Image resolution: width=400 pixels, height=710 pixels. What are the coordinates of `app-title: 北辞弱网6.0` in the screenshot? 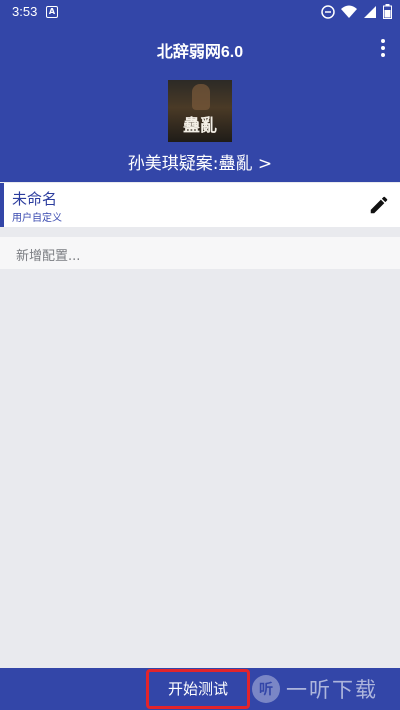 It's located at (200, 52).